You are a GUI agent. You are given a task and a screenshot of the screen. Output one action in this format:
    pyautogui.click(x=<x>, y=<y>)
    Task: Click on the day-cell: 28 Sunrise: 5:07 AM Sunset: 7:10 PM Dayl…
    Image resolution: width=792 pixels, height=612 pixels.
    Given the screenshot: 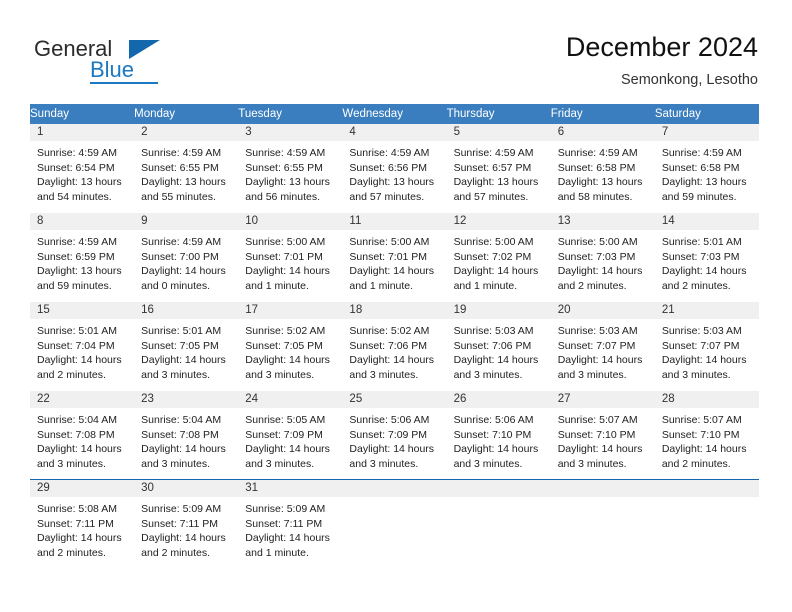 What is the action you would take?
    pyautogui.click(x=706, y=435)
    